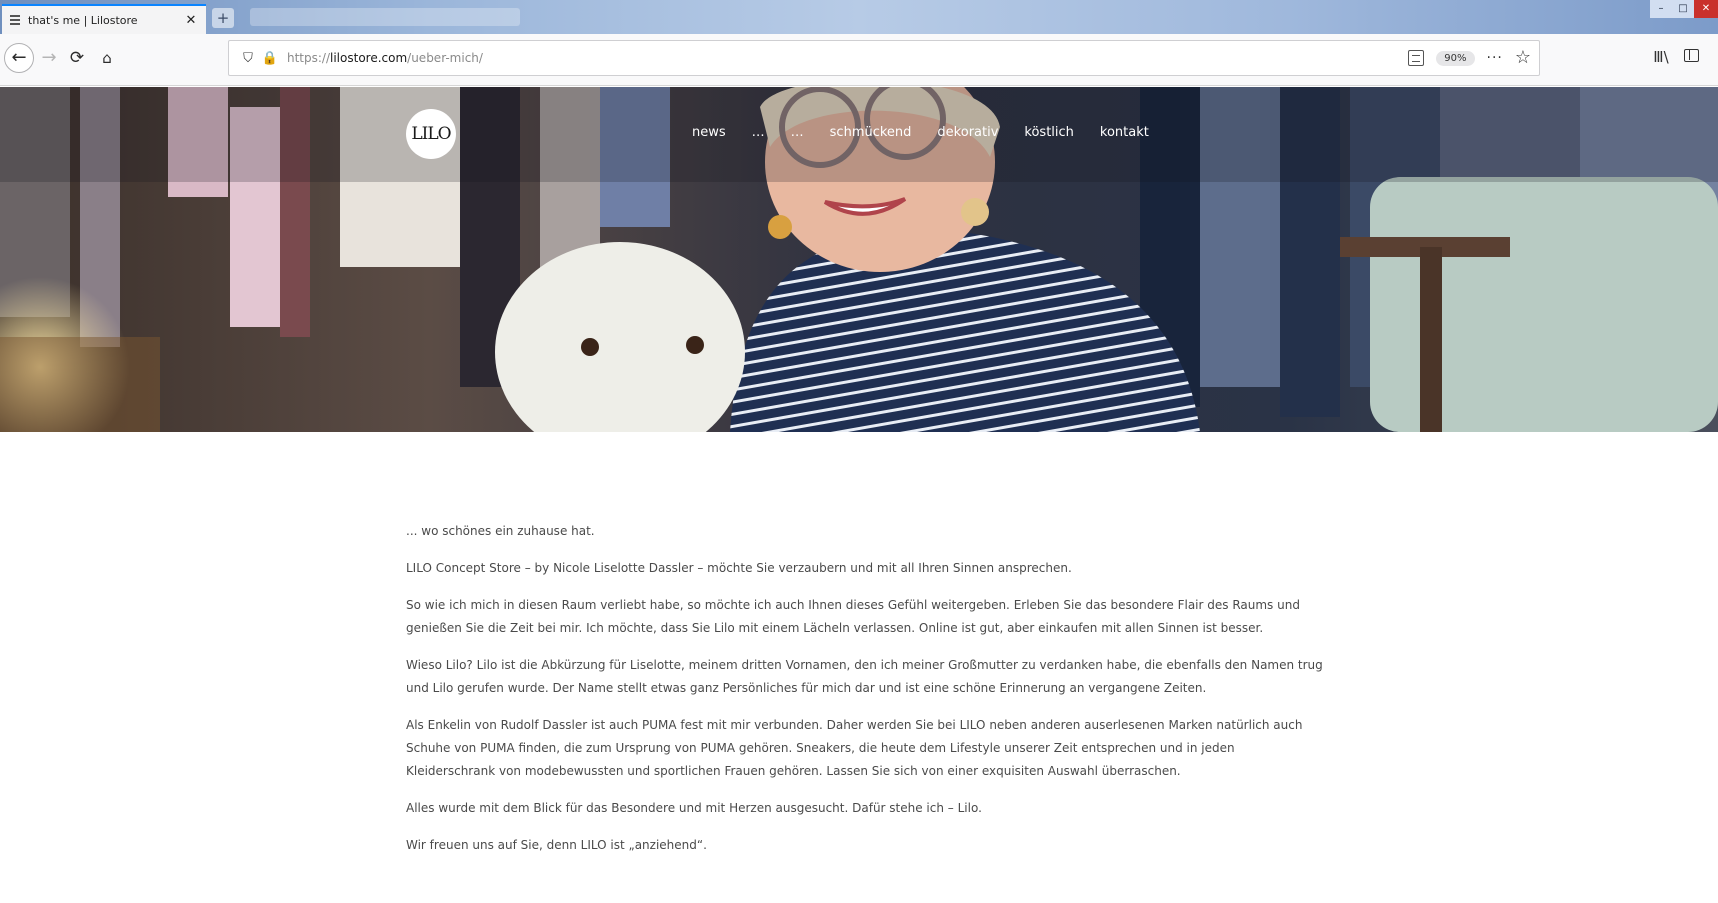 The image size is (1718, 903). Describe the element at coordinates (1661, 57) in the screenshot. I see `library-icon: Ⅲ\` at that location.